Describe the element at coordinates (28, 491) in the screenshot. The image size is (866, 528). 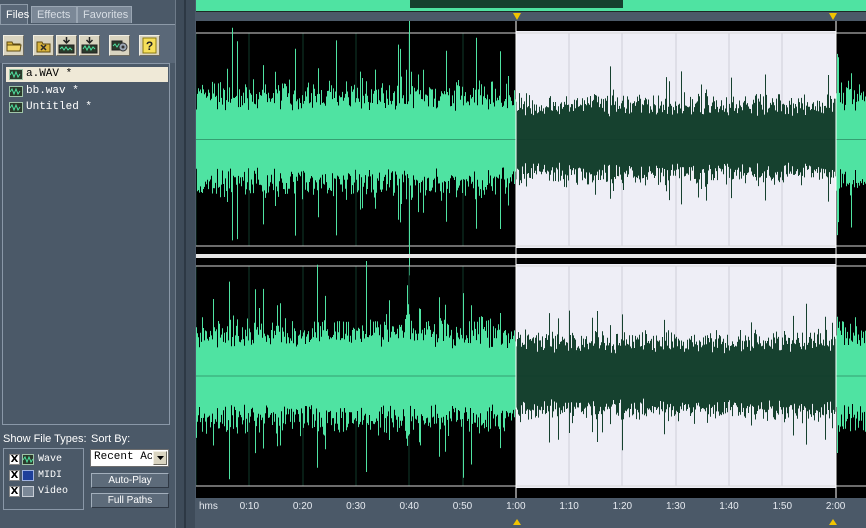
I see `video-icon` at that location.